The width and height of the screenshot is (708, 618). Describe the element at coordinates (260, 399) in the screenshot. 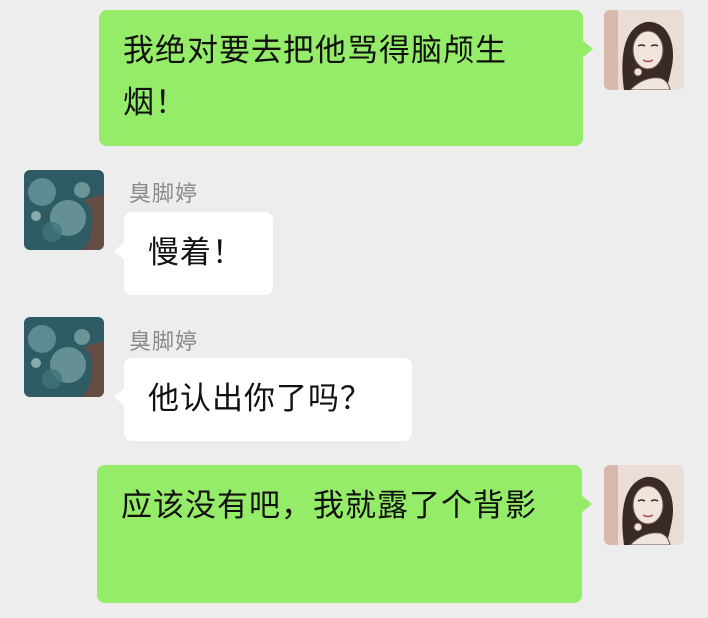

I see `message-text: 他认出你了吗？` at that location.